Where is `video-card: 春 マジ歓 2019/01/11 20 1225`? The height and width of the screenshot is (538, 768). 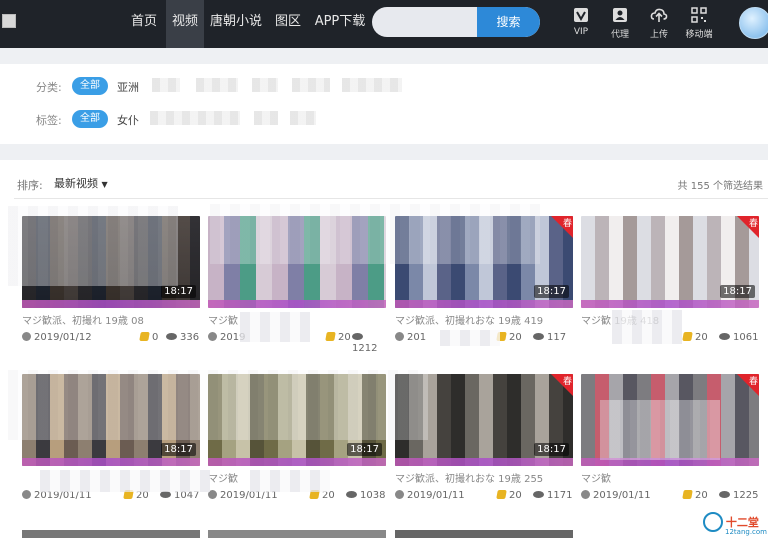
video-card: 春 マジ歓 2019/01/11 20 1225 is located at coordinates (670, 439).